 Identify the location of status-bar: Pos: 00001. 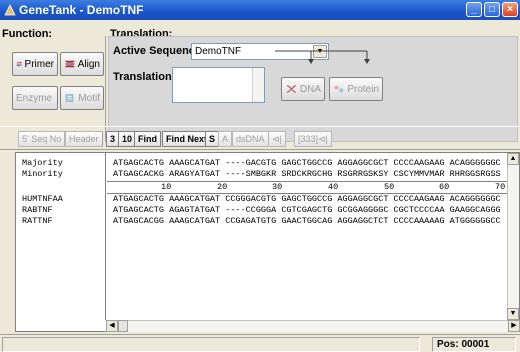
(260, 343).